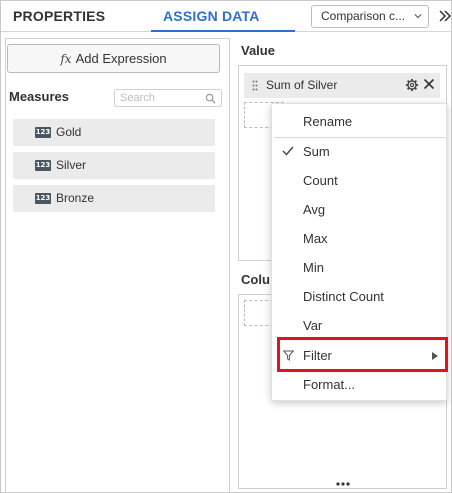 The width and height of the screenshot is (452, 493). What do you see at coordinates (343, 484) in the screenshot?
I see `more-options-icon` at bounding box center [343, 484].